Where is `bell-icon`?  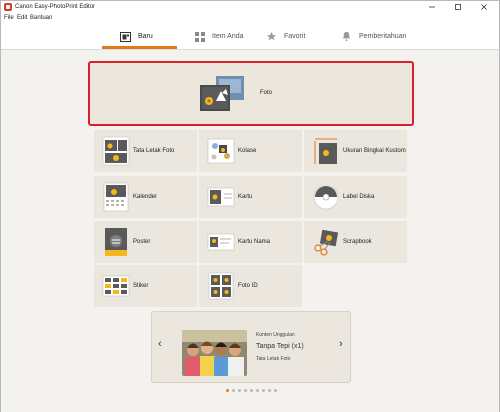
bell-icon is located at coordinates (346, 36).